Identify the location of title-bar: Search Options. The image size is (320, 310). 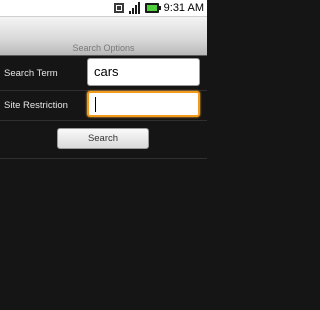
(103, 36).